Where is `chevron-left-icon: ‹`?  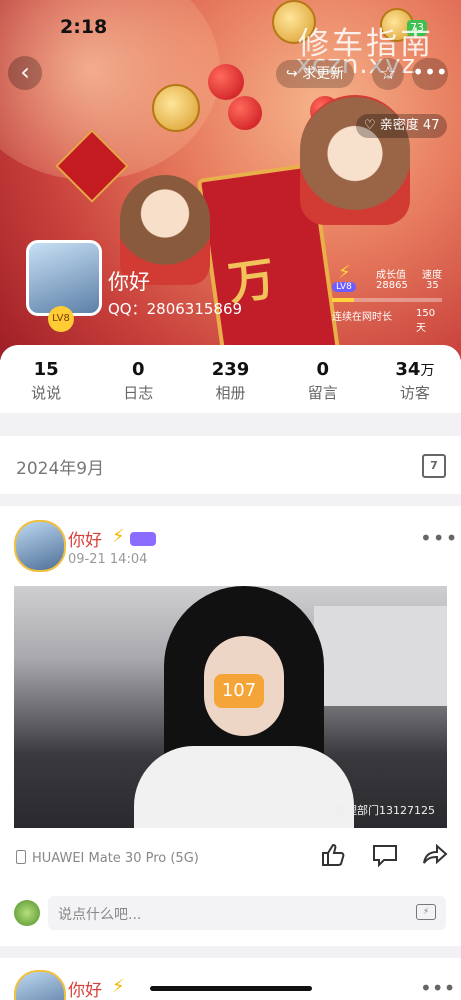 chevron-left-icon: ‹ is located at coordinates (25, 72).